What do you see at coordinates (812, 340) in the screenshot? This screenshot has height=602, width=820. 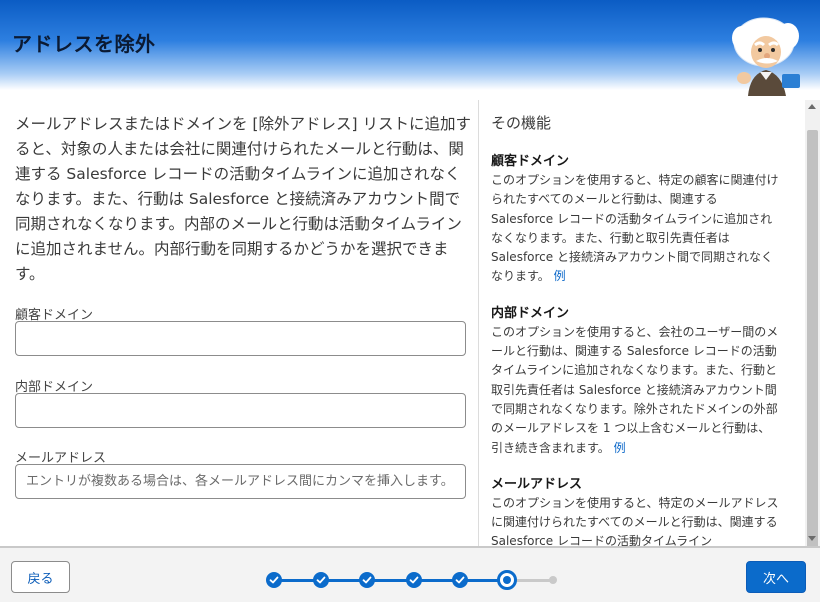 I see `scrollbar-thumb` at bounding box center [812, 340].